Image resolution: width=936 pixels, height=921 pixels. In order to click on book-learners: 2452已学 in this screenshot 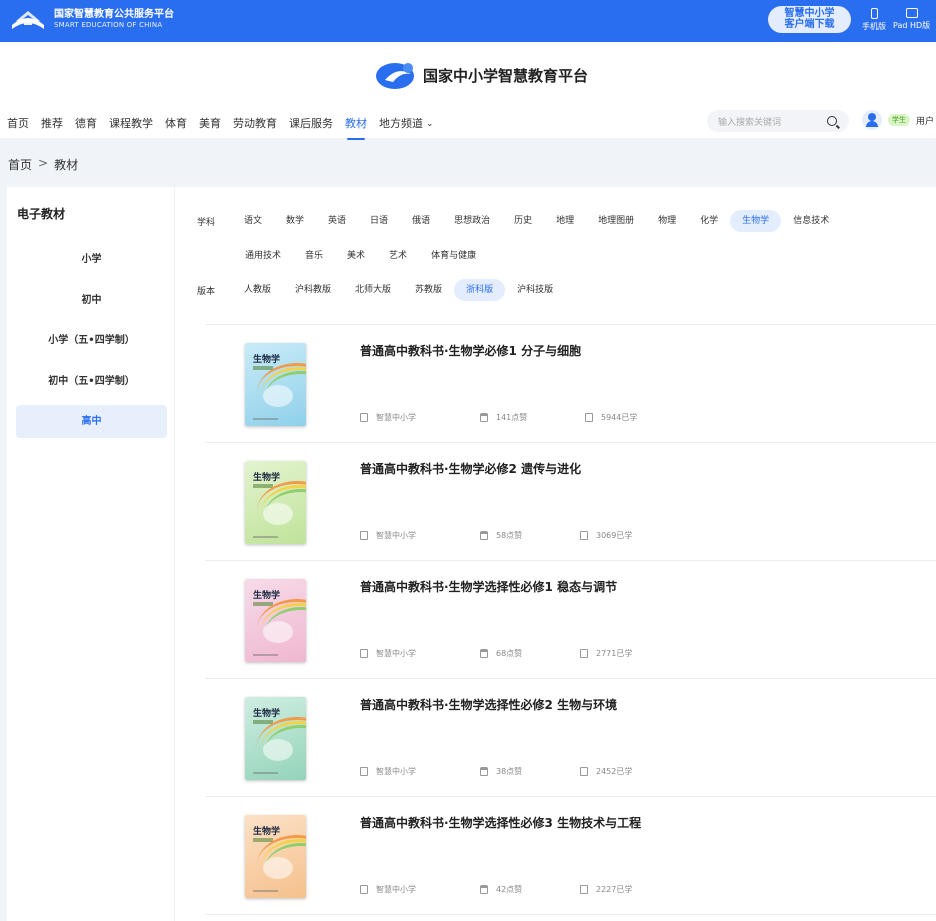, I will do `click(606, 771)`.